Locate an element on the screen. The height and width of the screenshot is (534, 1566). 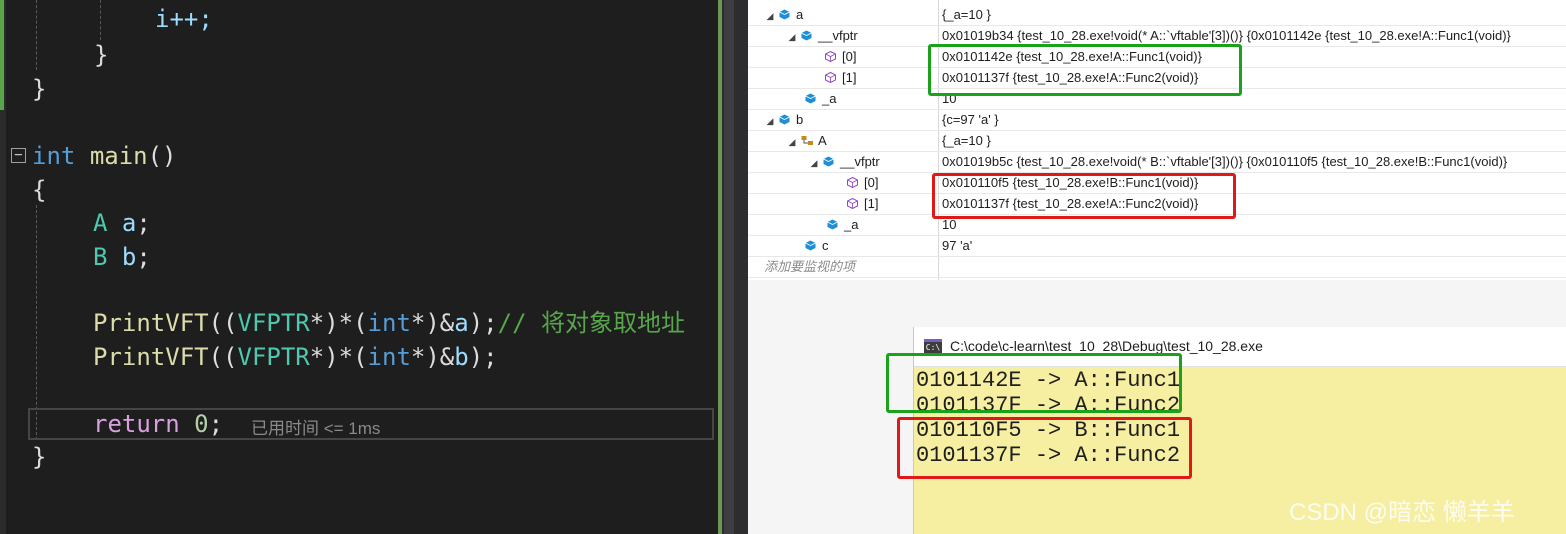
collapse-toggle-icon: − is located at coordinates (18, 155).